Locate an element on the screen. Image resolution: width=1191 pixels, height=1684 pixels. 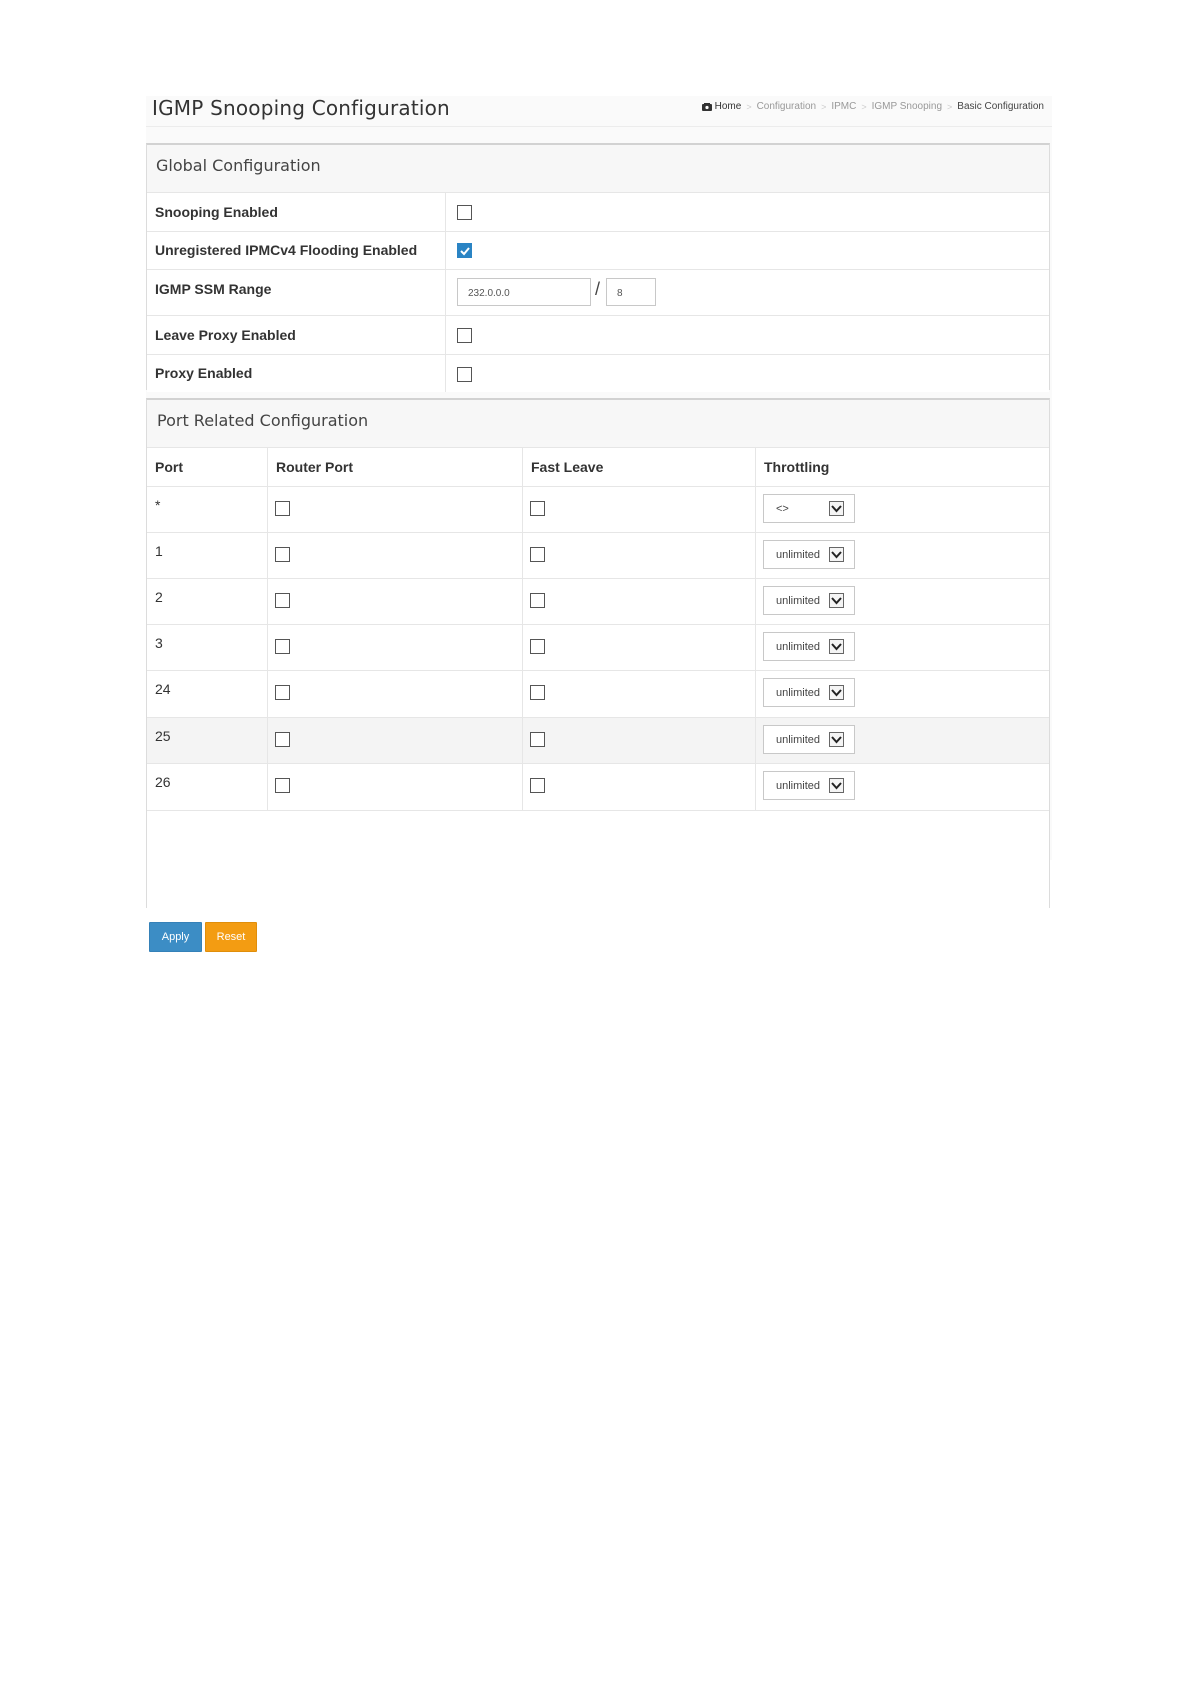
port-cell: 24 is located at coordinates (207, 694).